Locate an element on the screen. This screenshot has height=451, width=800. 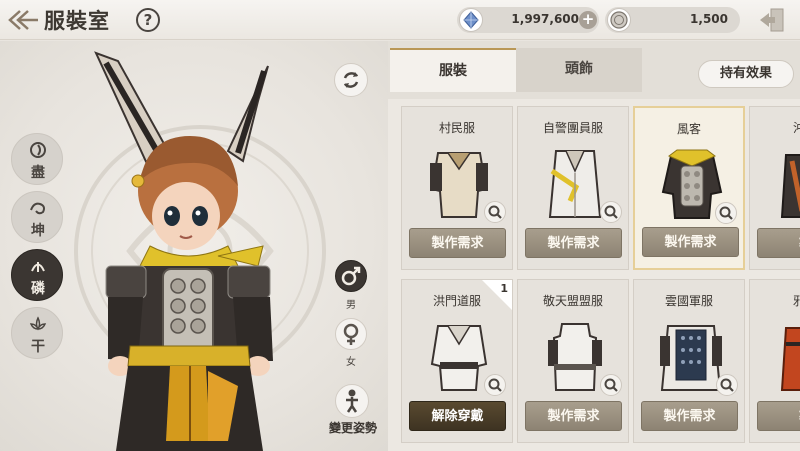
add-gems-button: + is located at coordinates (588, 20).